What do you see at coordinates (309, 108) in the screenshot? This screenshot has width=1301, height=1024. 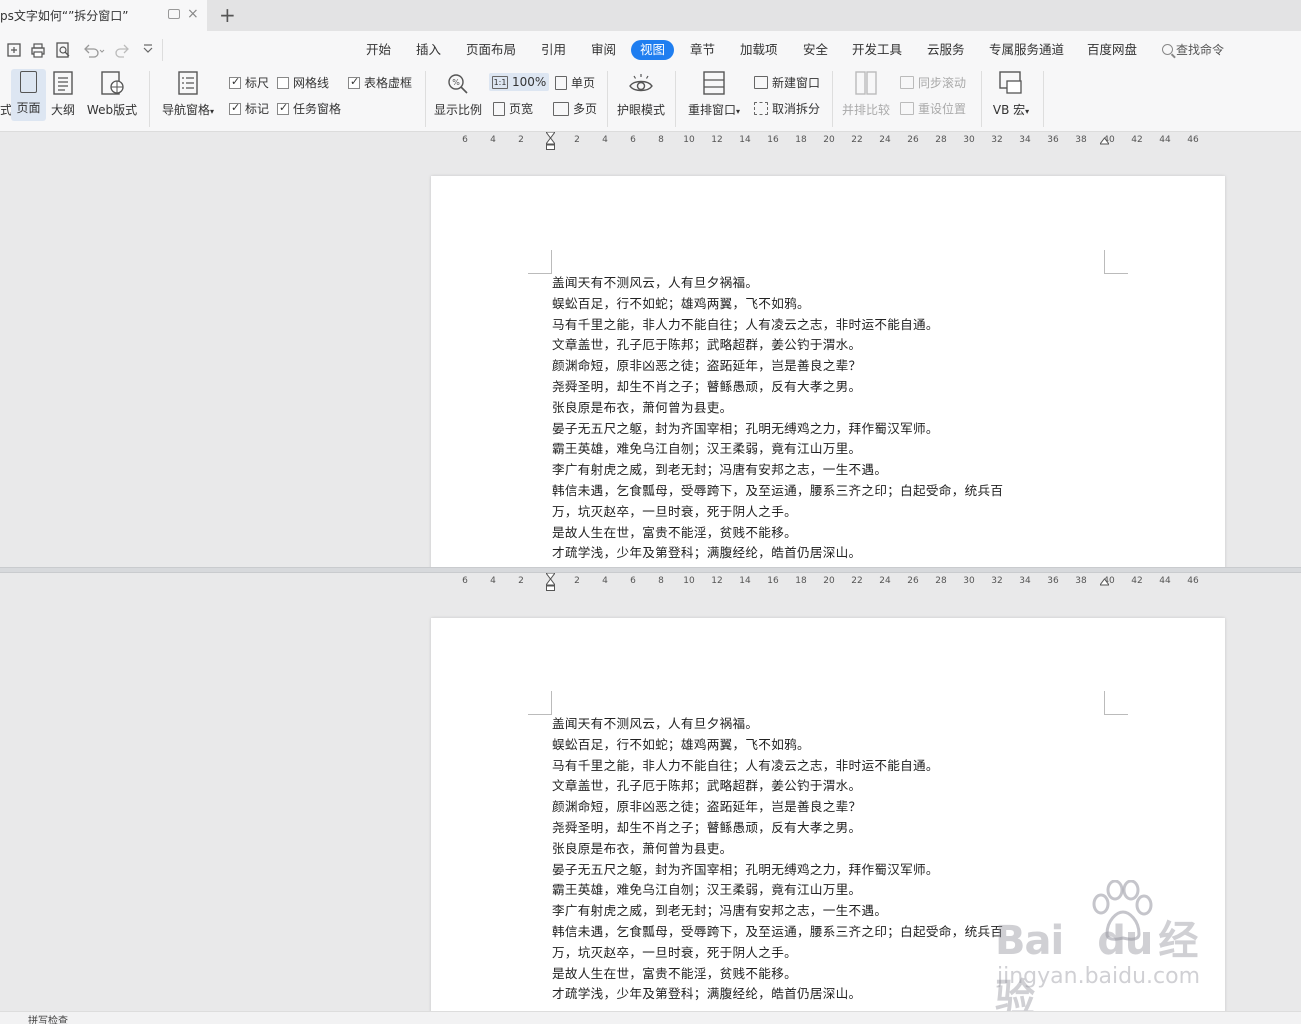 I see `task-pane-checkbox: 任务窗格` at bounding box center [309, 108].